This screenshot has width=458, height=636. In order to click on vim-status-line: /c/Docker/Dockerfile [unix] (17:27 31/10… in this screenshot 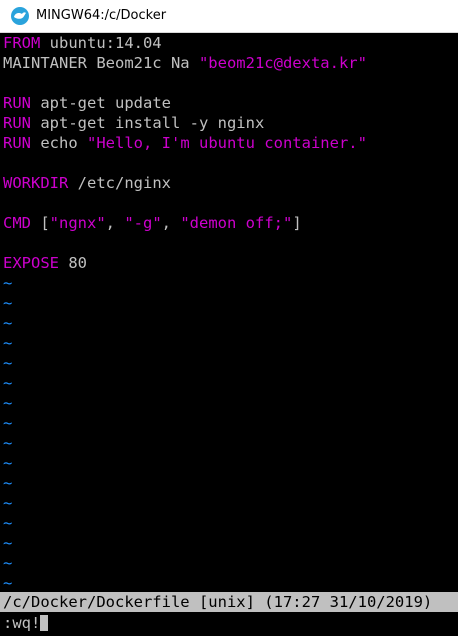, I will do `click(229, 602)`.